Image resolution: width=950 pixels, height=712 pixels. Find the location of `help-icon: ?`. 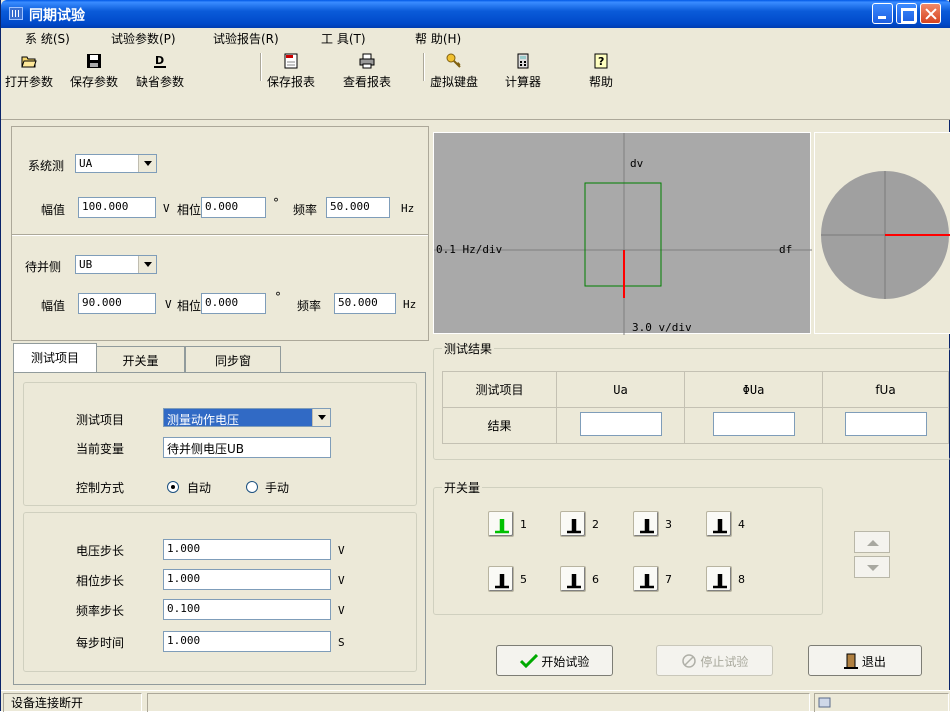

help-icon: ? is located at coordinates (601, 61).